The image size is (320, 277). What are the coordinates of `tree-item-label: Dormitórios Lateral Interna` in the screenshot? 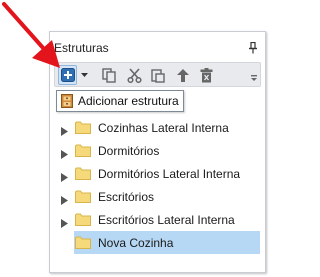 It's located at (169, 173).